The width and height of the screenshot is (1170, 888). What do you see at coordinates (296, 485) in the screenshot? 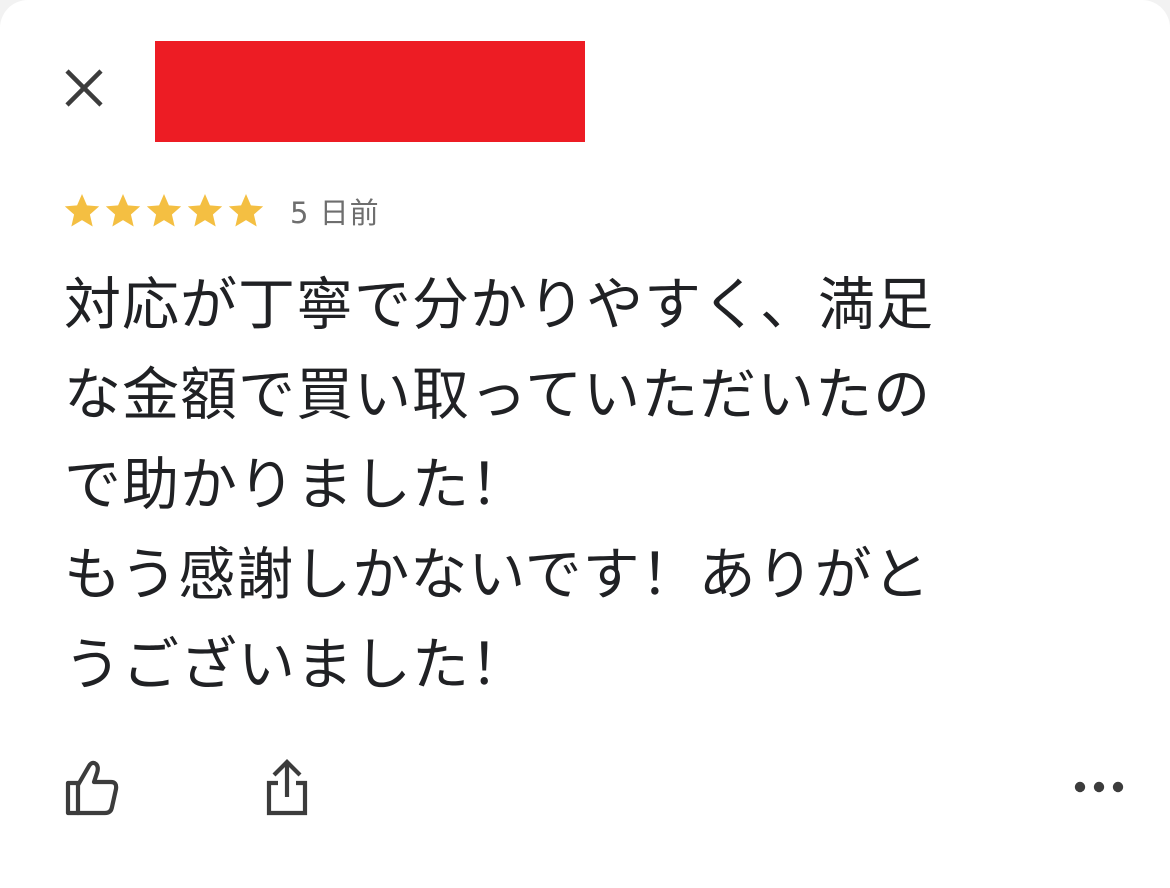
I see `review-text-line: で助かりました！` at bounding box center [296, 485].